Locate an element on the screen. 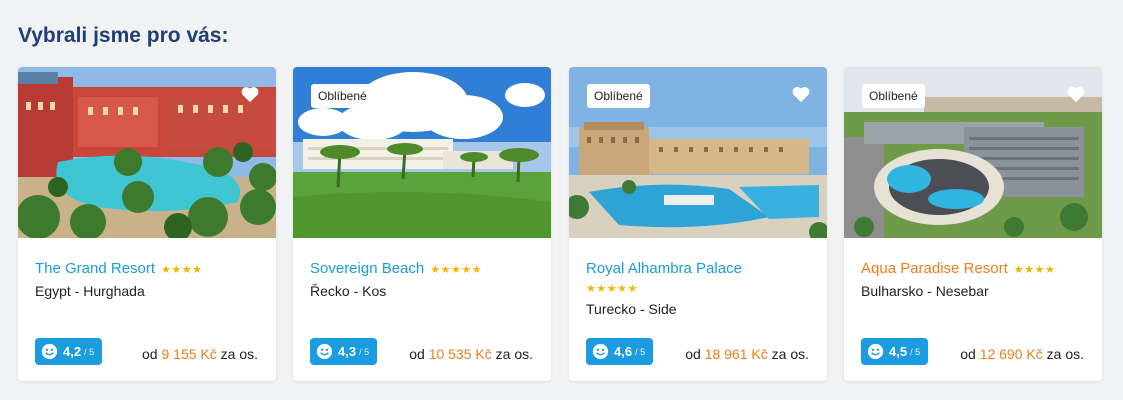 The image size is (1123, 400). hotel-photo is located at coordinates (147, 152).